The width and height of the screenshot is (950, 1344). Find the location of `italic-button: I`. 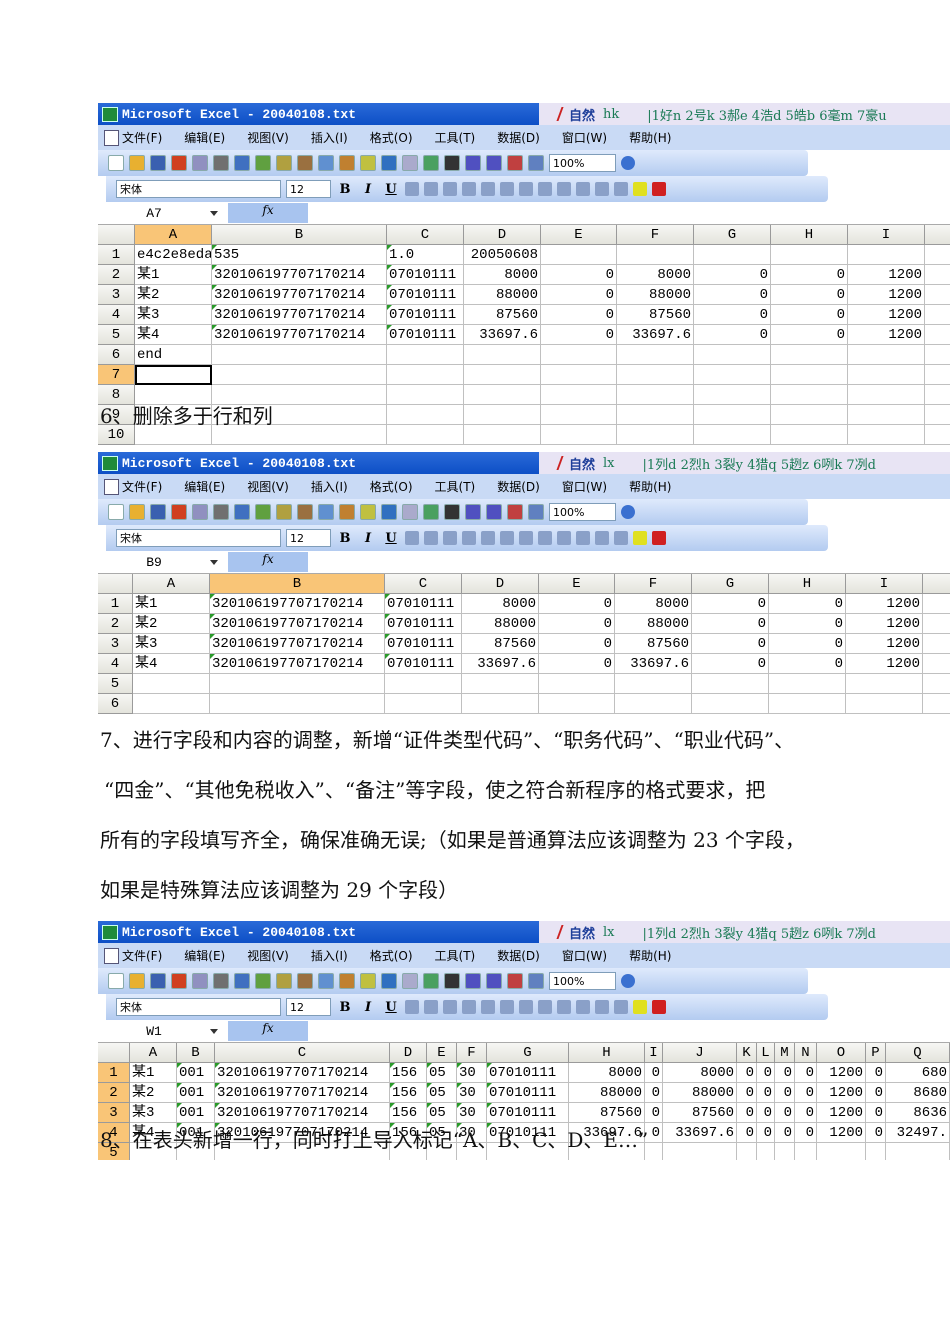

italic-button: I is located at coordinates (368, 538).